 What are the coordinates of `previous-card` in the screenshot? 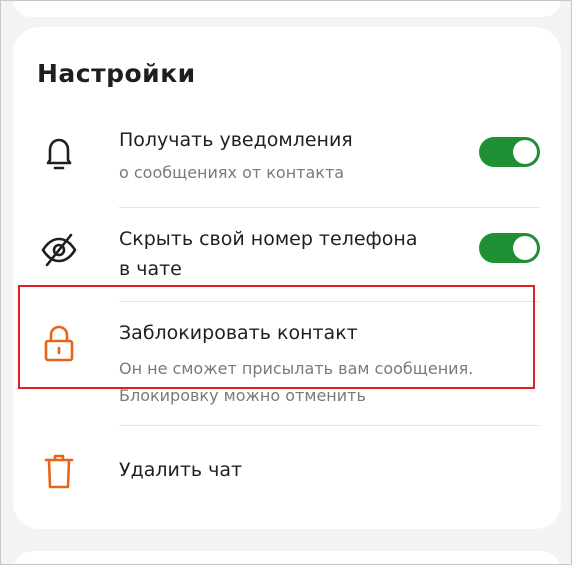 It's located at (287, 9).